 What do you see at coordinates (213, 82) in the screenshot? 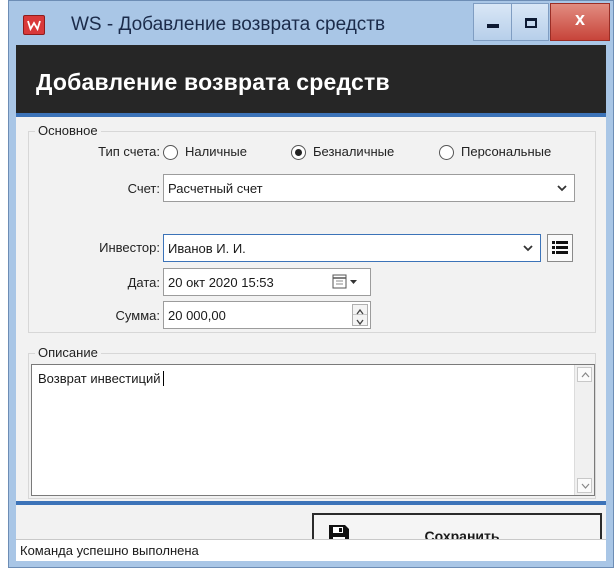
I see `page-title: Добавление возврата средств` at bounding box center [213, 82].